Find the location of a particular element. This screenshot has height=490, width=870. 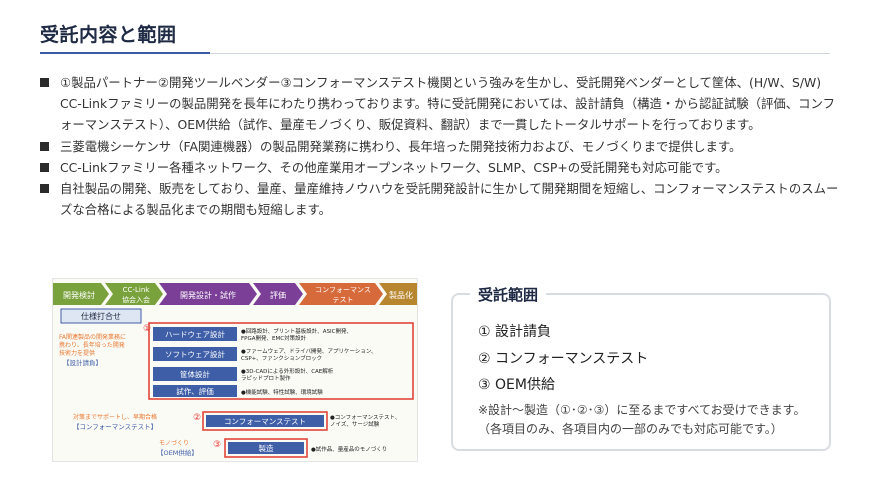

svg-text: CSP+、ファンクションブロック is located at coordinates (281, 358).